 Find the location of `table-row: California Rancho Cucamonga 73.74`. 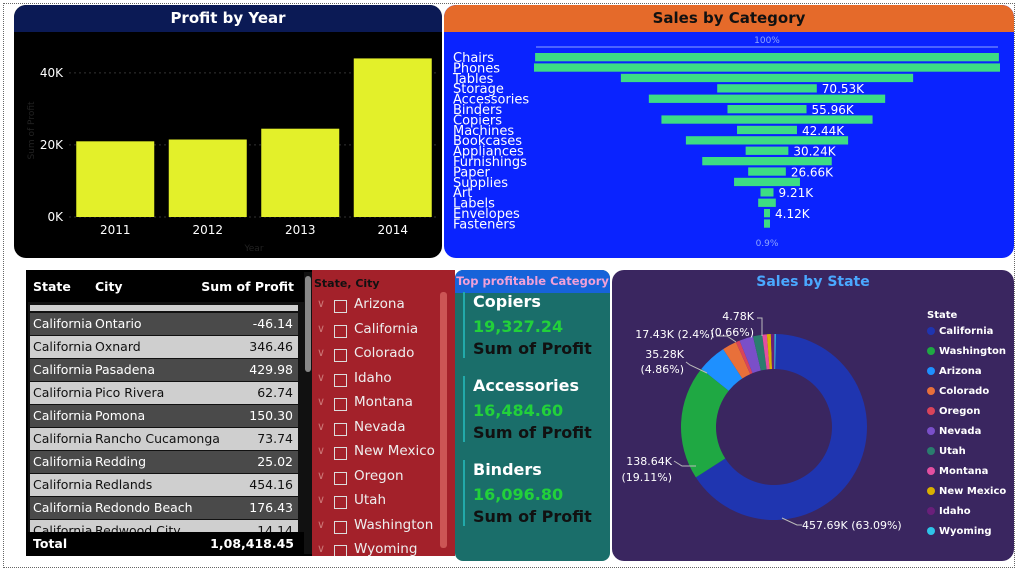

table-row: California Rancho Cucamonga 73.74 is located at coordinates (164, 439).